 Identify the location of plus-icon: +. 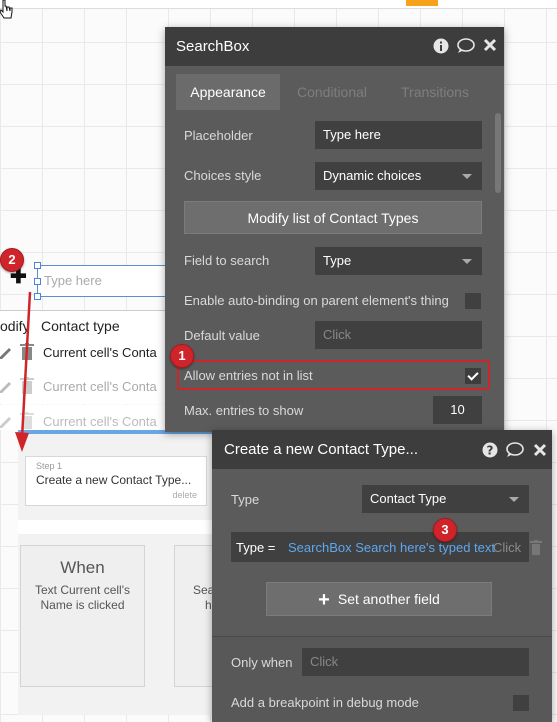
(324, 600).